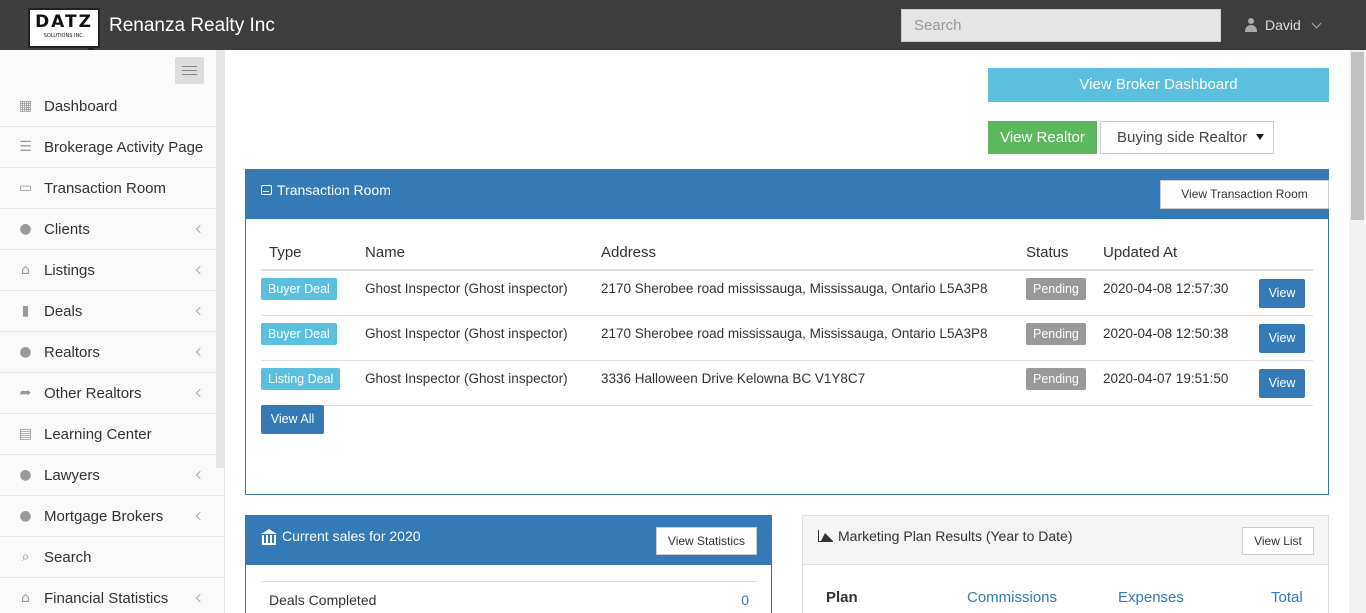 This screenshot has width=1366, height=613. What do you see at coordinates (1357, 331) in the screenshot?
I see `page-scrollbar` at bounding box center [1357, 331].